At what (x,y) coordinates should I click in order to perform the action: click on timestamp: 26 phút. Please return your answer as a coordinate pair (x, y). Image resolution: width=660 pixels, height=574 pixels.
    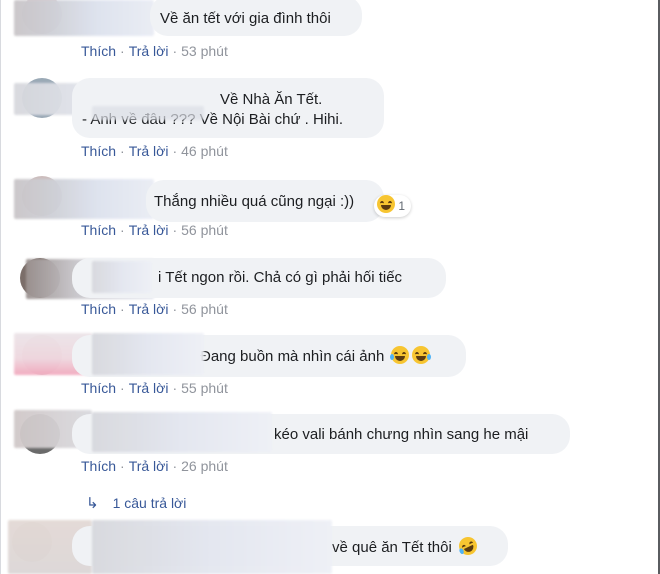
    Looking at the image, I should click on (204, 466).